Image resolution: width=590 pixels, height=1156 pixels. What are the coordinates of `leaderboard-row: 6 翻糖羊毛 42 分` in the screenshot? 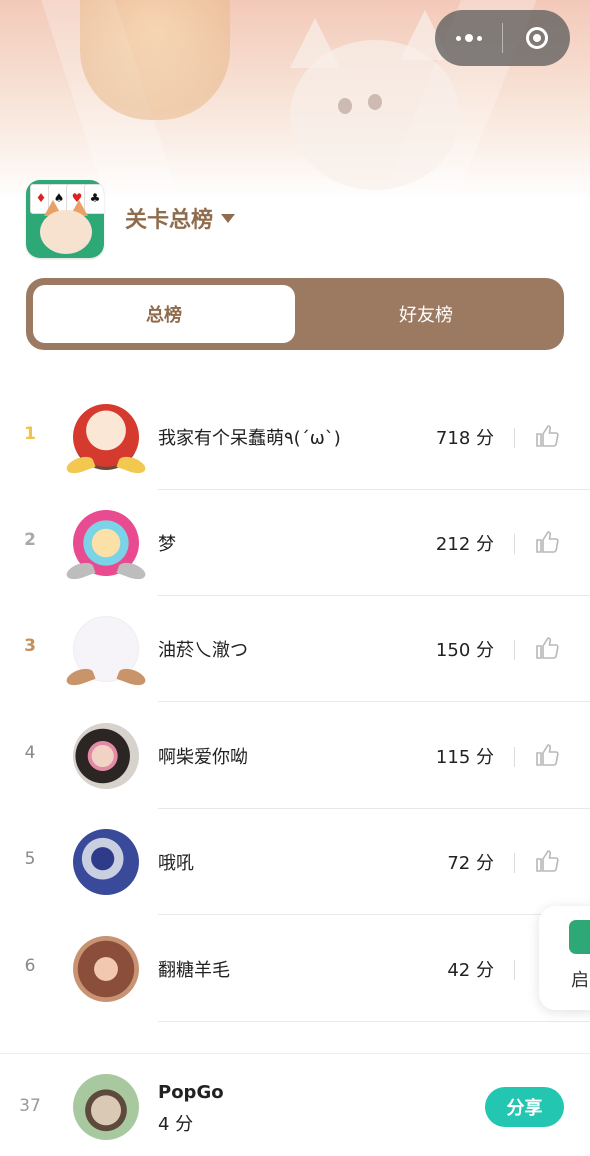 It's located at (295, 969).